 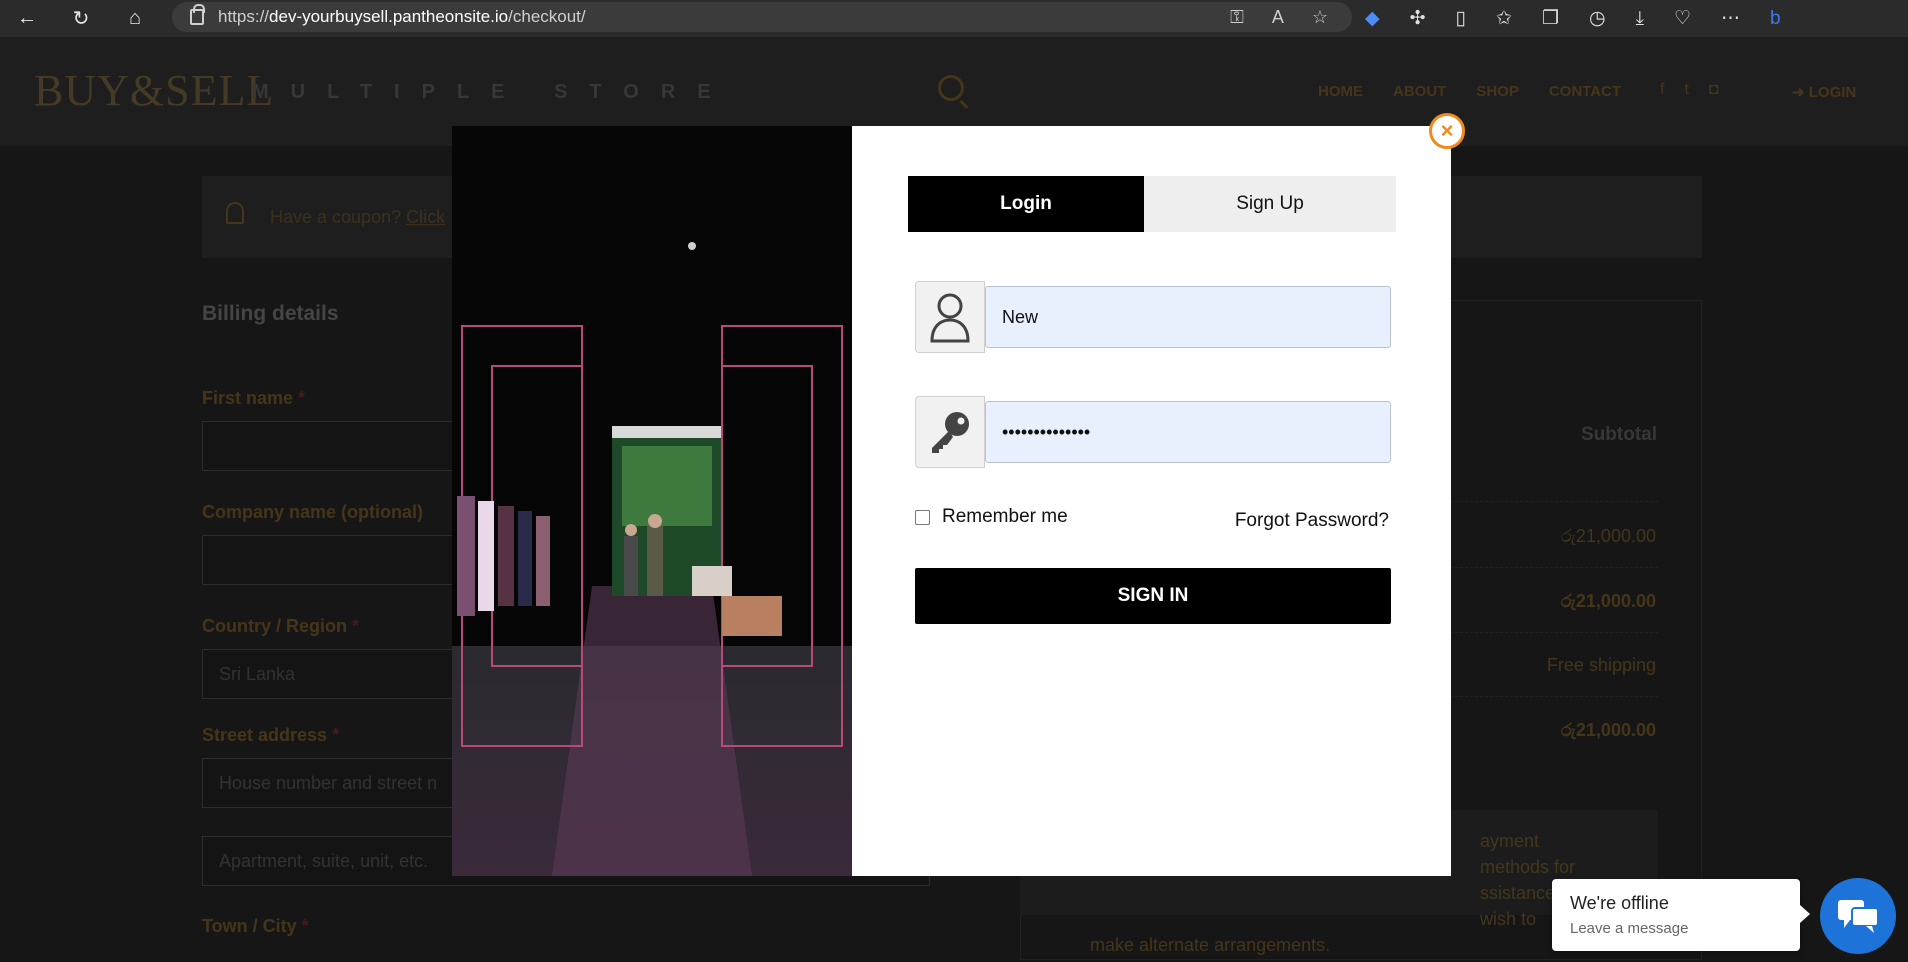 What do you see at coordinates (1278, 17) in the screenshot?
I see `read-aloud-icon: A` at bounding box center [1278, 17].